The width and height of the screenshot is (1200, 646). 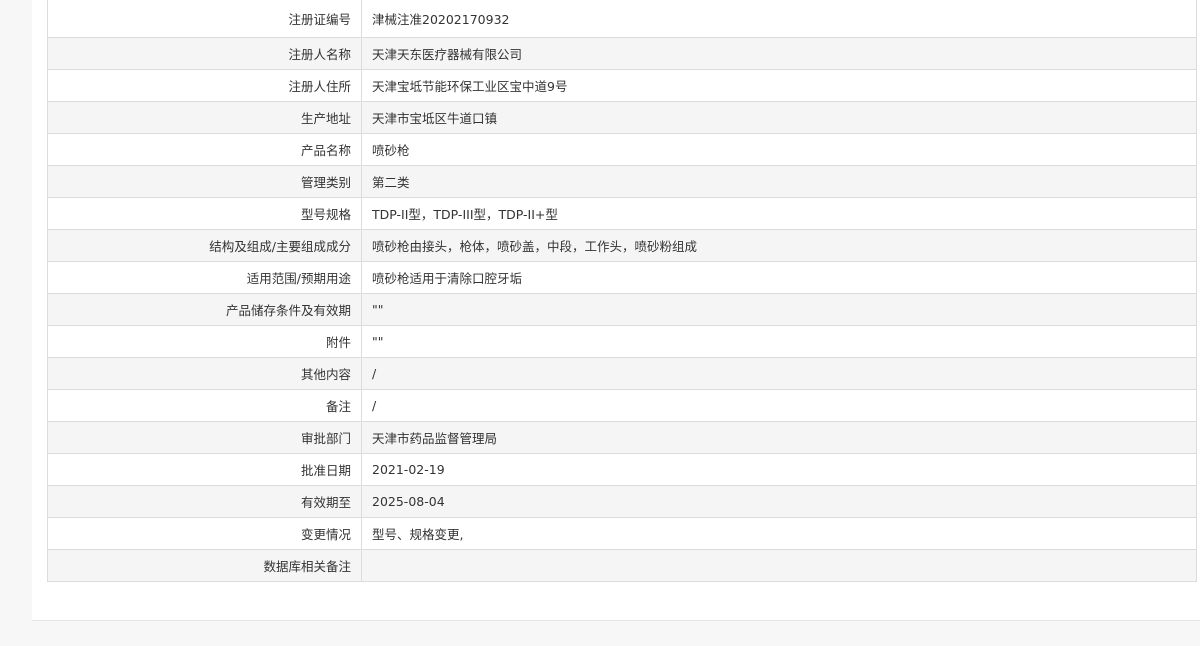 I want to click on table-row: 其他内容 /, so click(x=622, y=373).